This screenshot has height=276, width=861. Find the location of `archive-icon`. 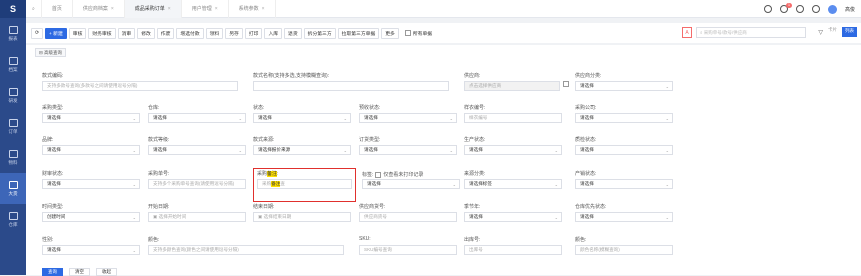

archive-icon is located at coordinates (13, 60).